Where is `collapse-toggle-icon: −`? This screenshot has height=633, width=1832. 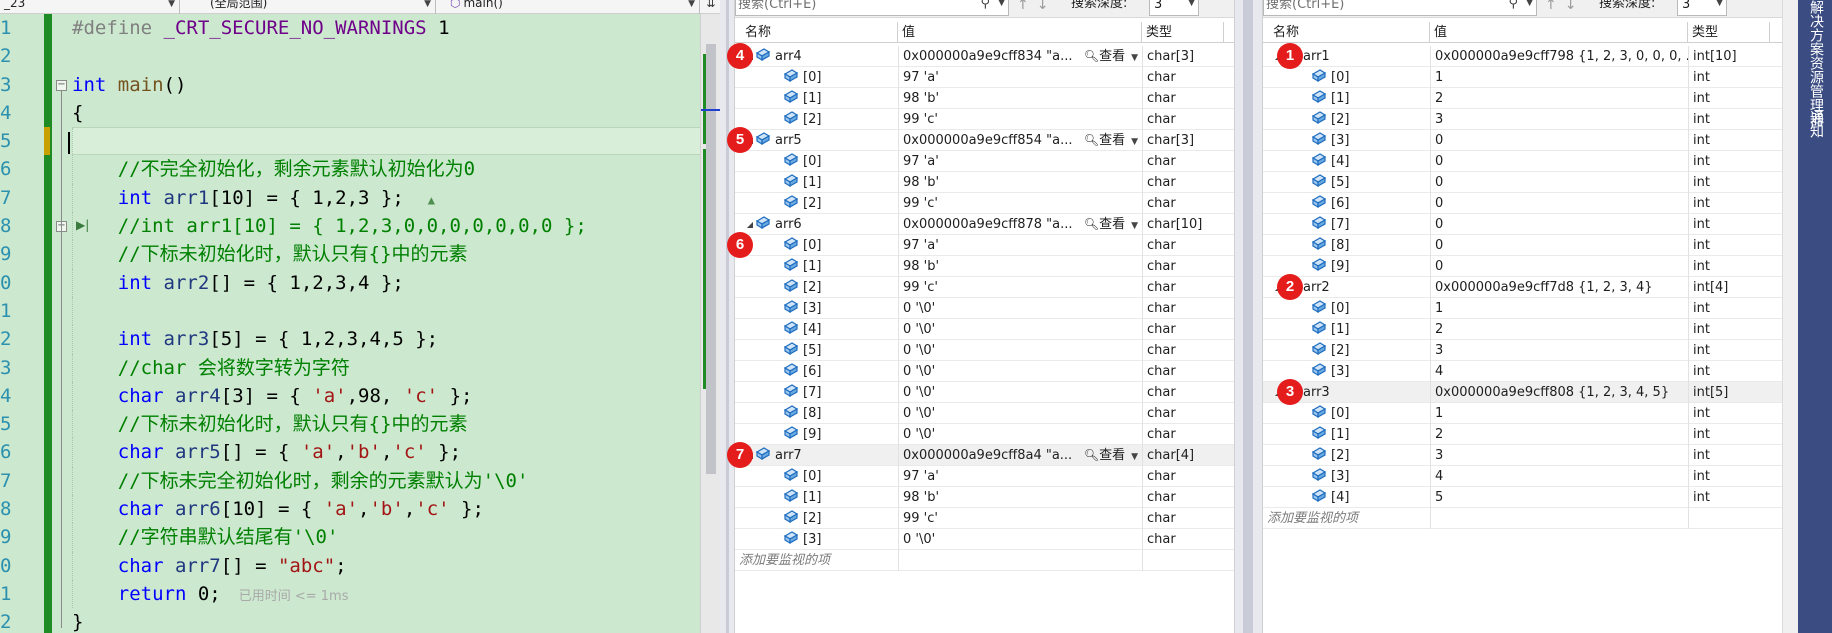 collapse-toggle-icon: − is located at coordinates (61, 85).